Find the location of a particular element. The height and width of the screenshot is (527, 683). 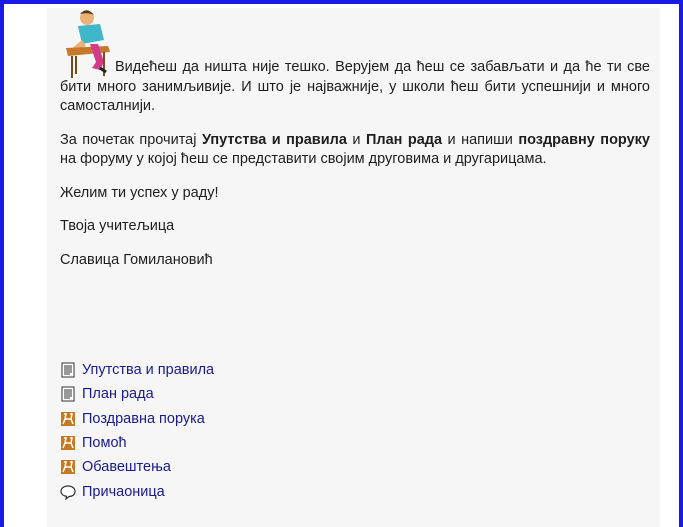

link-rules: Упутства и правила is located at coordinates (260, 370).